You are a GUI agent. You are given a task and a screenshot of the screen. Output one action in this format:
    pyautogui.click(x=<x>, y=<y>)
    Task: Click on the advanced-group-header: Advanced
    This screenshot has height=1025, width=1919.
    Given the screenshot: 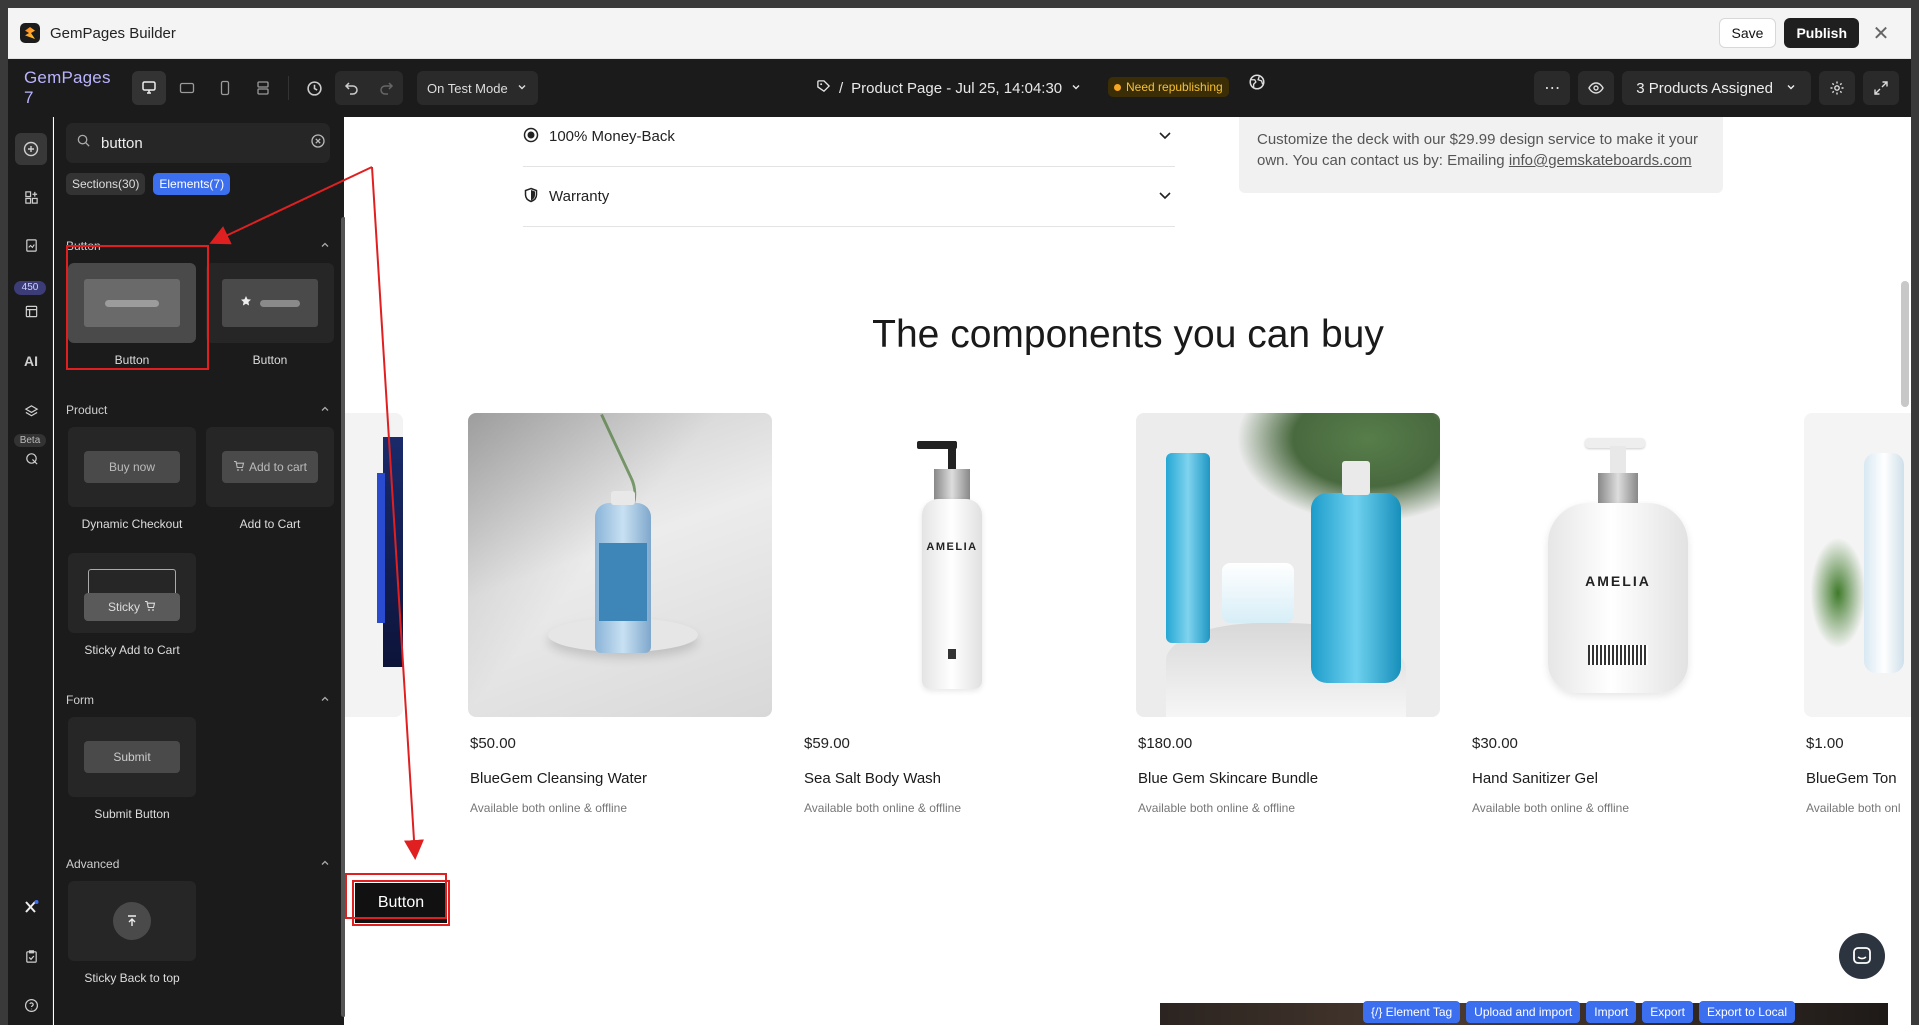 What is the action you would take?
    pyautogui.click(x=198, y=864)
    